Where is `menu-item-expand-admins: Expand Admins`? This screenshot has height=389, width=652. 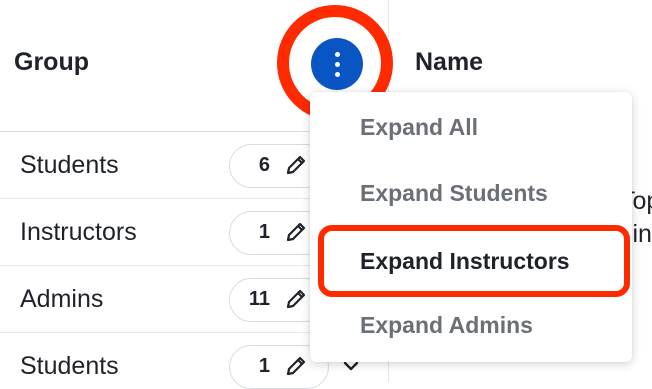 menu-item-expand-admins: Expand Admins is located at coordinates (446, 325).